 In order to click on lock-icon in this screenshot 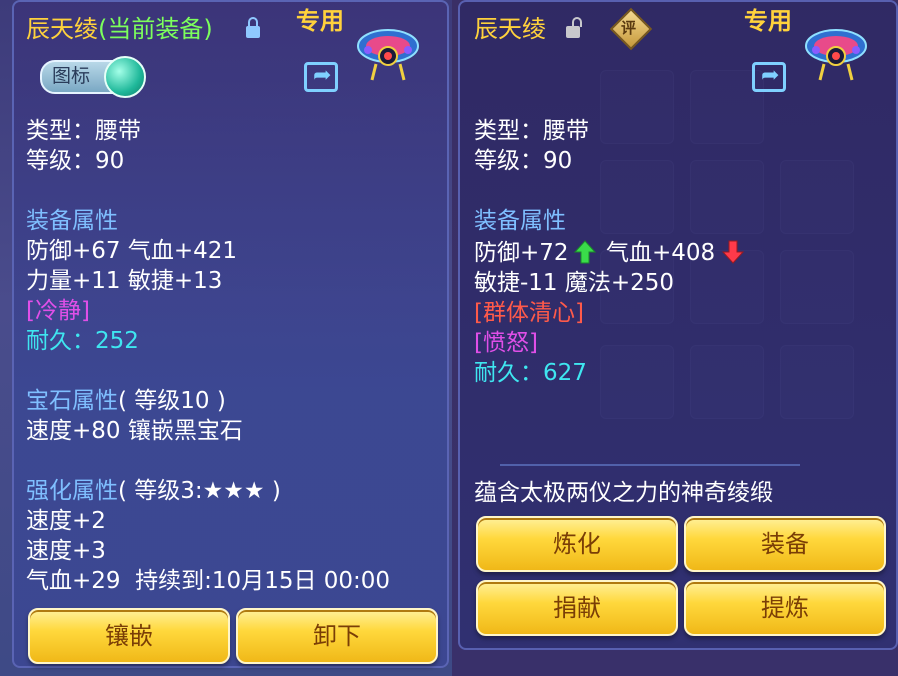, I will do `click(253, 27)`.